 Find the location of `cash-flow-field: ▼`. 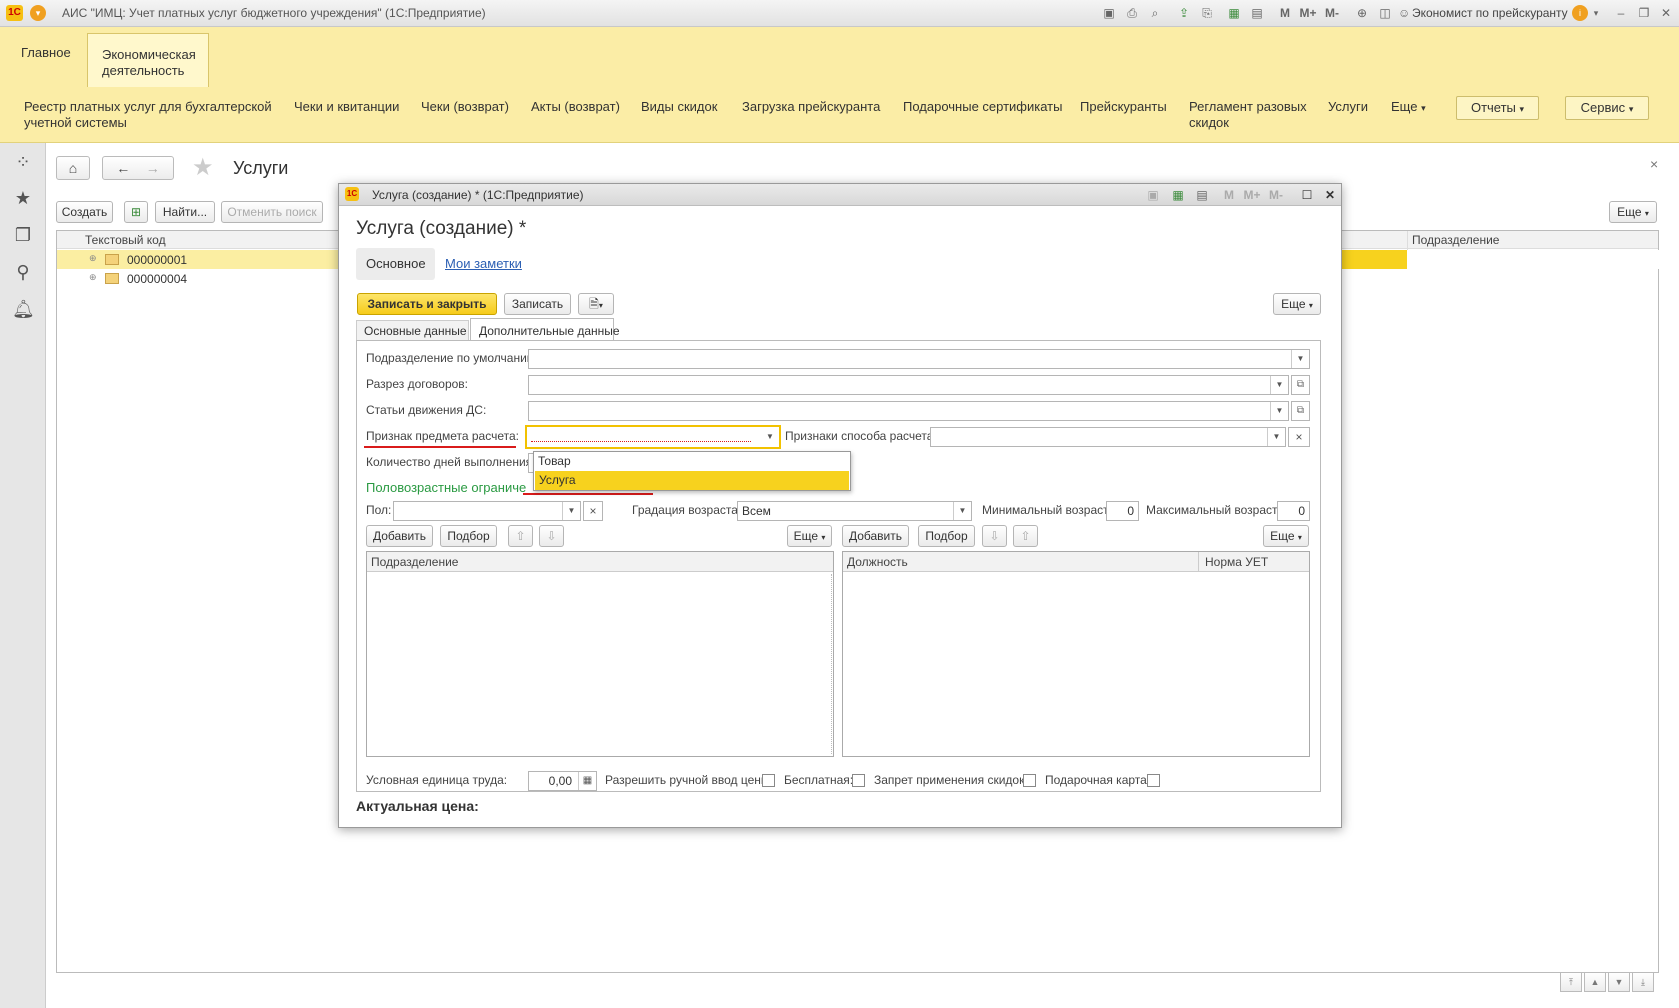

cash-flow-field: ▼ is located at coordinates (908, 411).